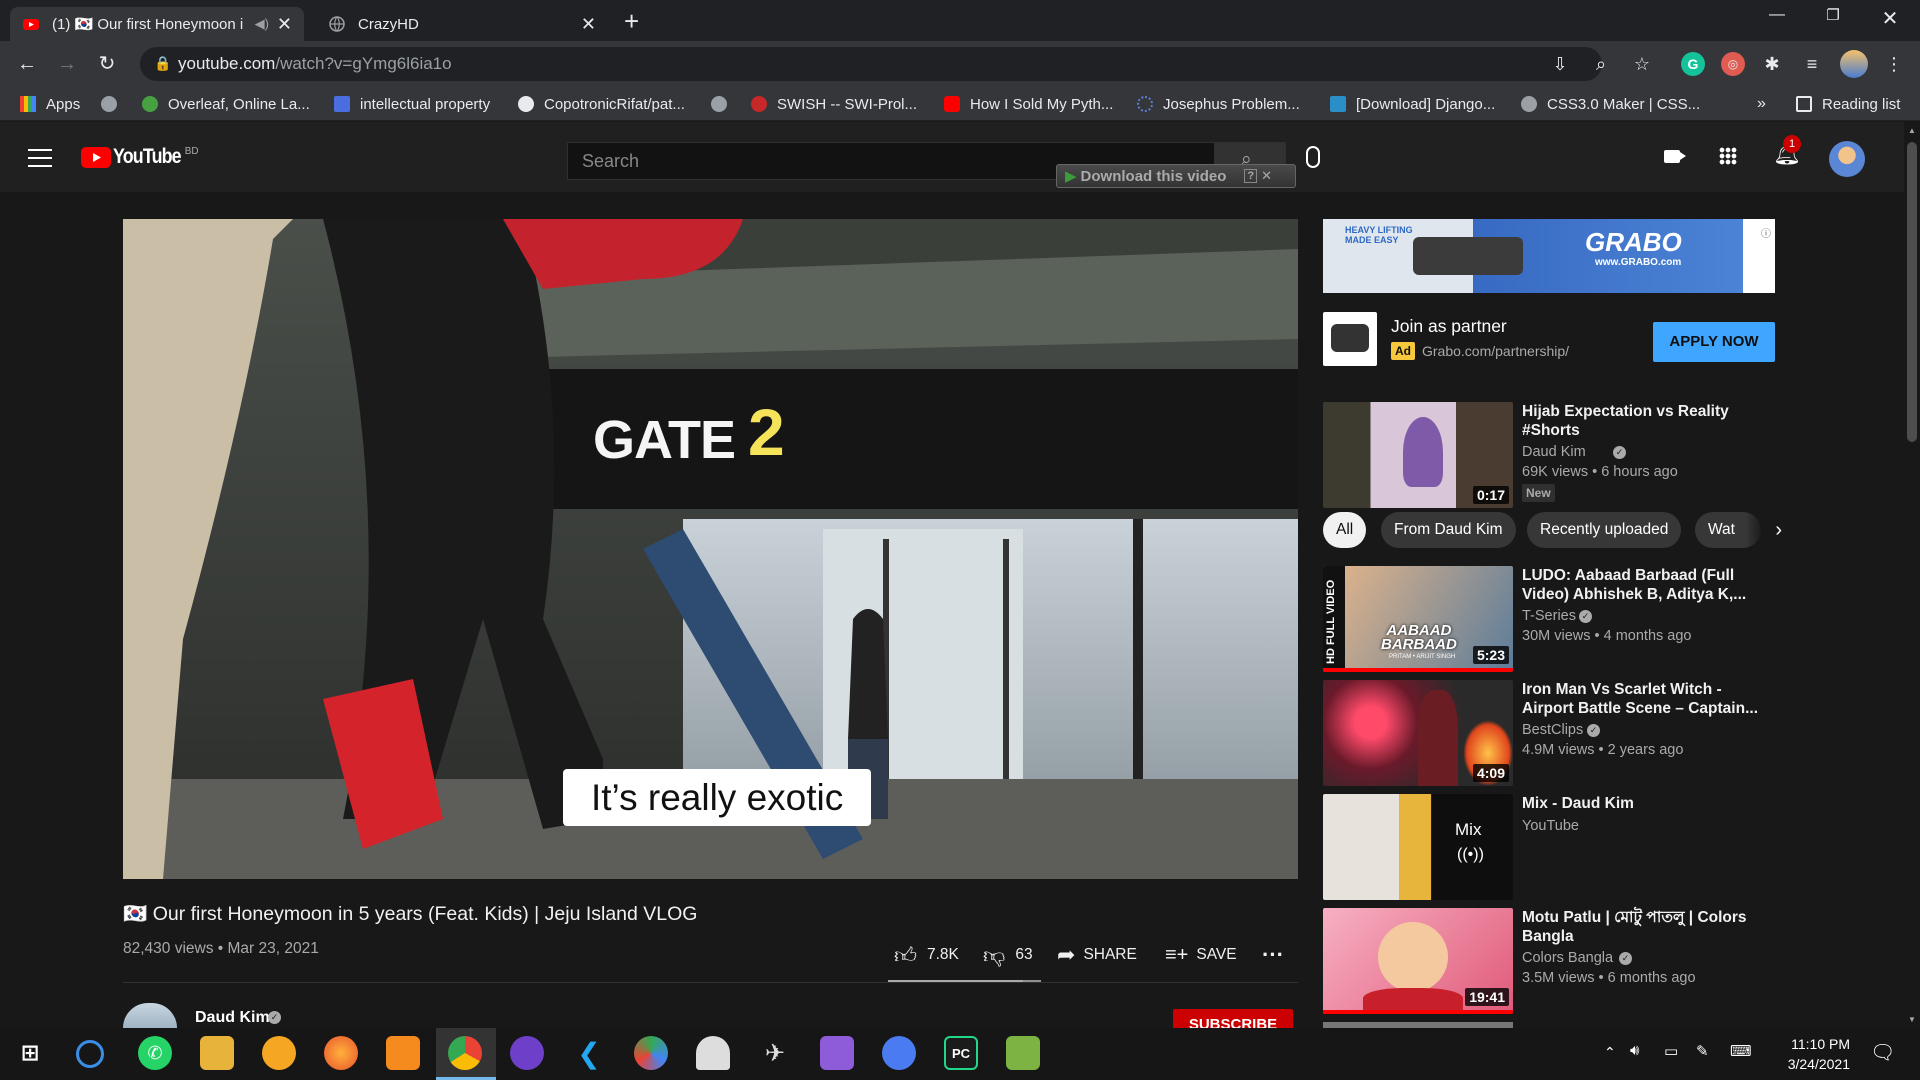 Image resolution: width=1920 pixels, height=1080 pixels. I want to click on bookmark-globe, so click(109, 104).